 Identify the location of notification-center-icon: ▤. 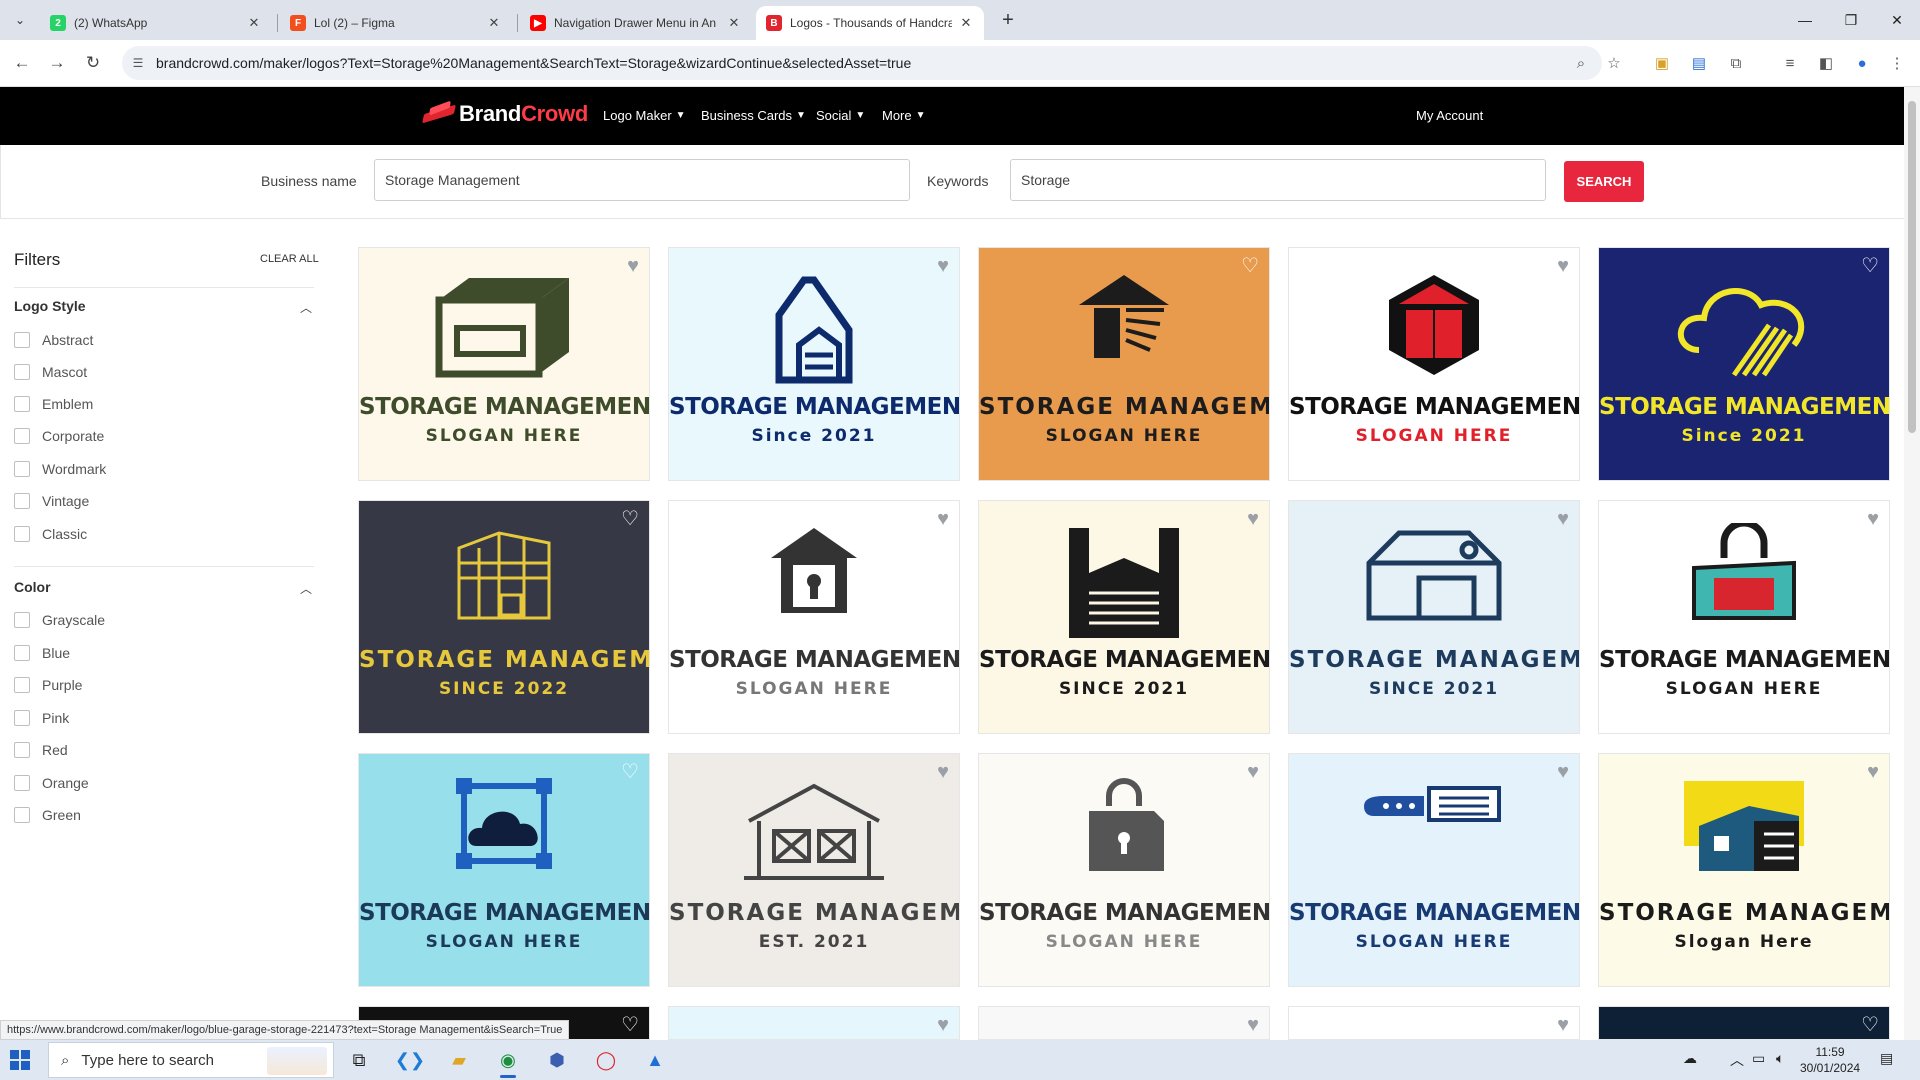
(1886, 1058).